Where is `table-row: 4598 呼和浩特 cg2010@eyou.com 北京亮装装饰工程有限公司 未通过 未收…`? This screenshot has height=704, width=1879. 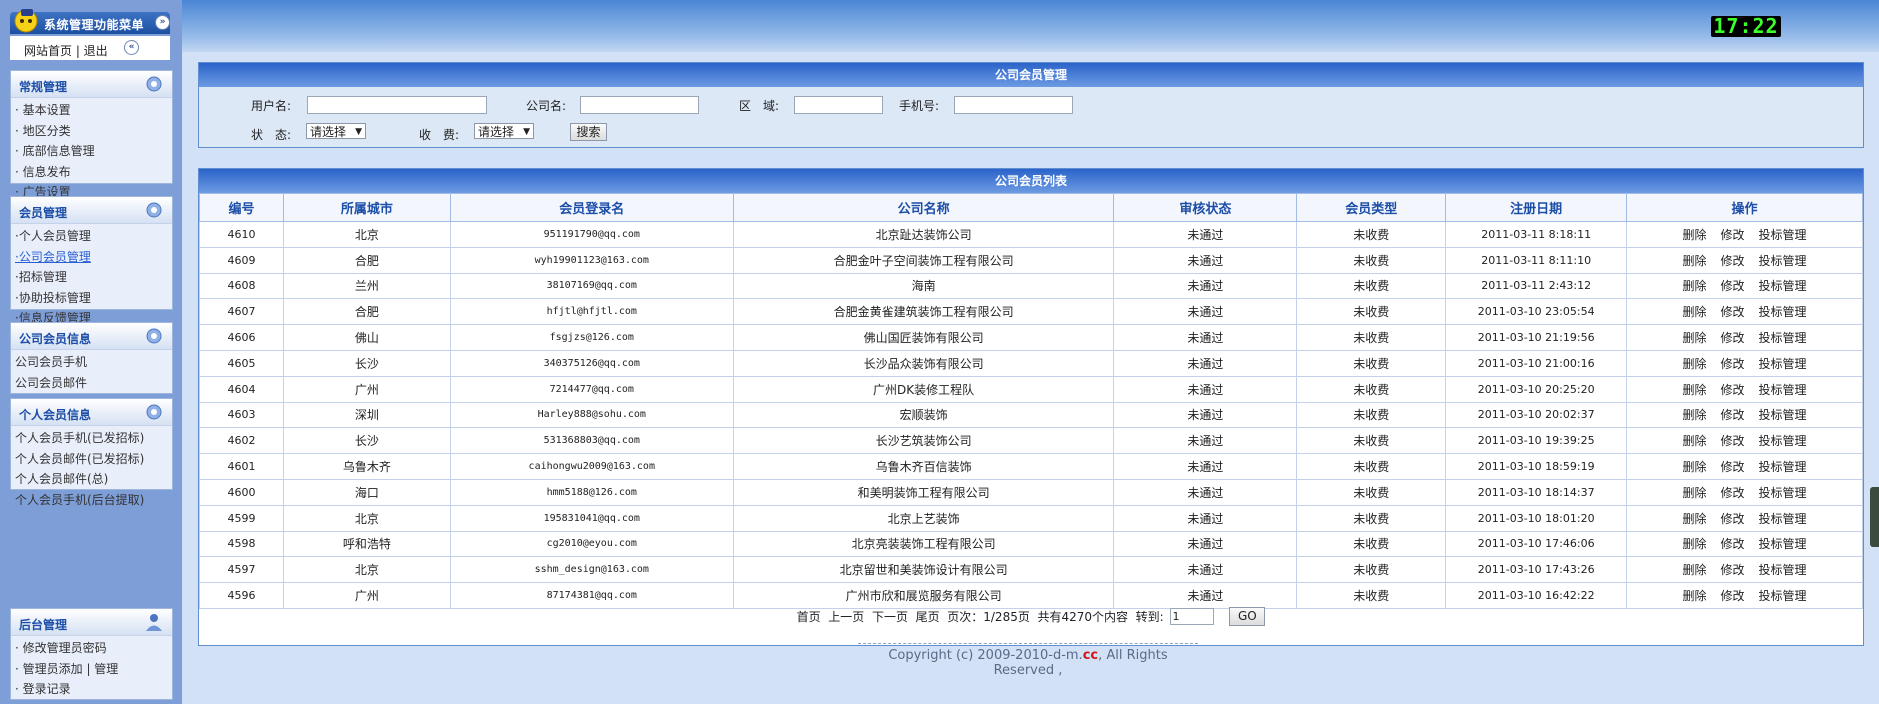 table-row: 4598 呼和浩特 cg2010@eyou.com 北京亮装装饰工程有限公司 未通过 未收… is located at coordinates (1031, 544).